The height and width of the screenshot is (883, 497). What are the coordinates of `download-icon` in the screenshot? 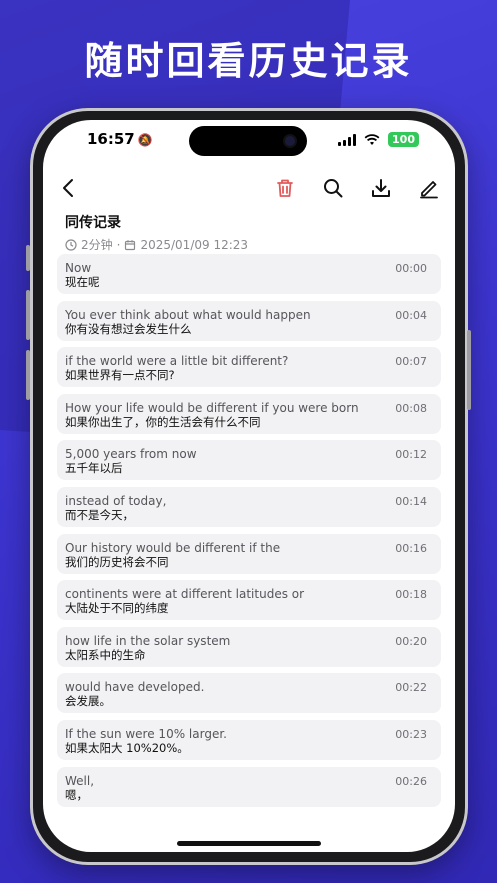 It's located at (381, 188).